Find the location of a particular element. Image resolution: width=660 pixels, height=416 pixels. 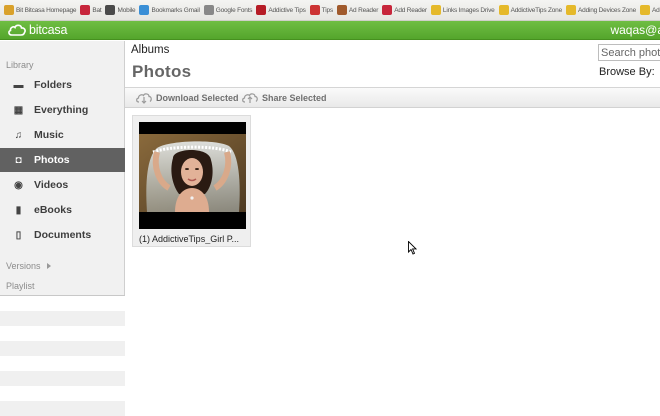

document-icon: ▯ is located at coordinates (18, 235).